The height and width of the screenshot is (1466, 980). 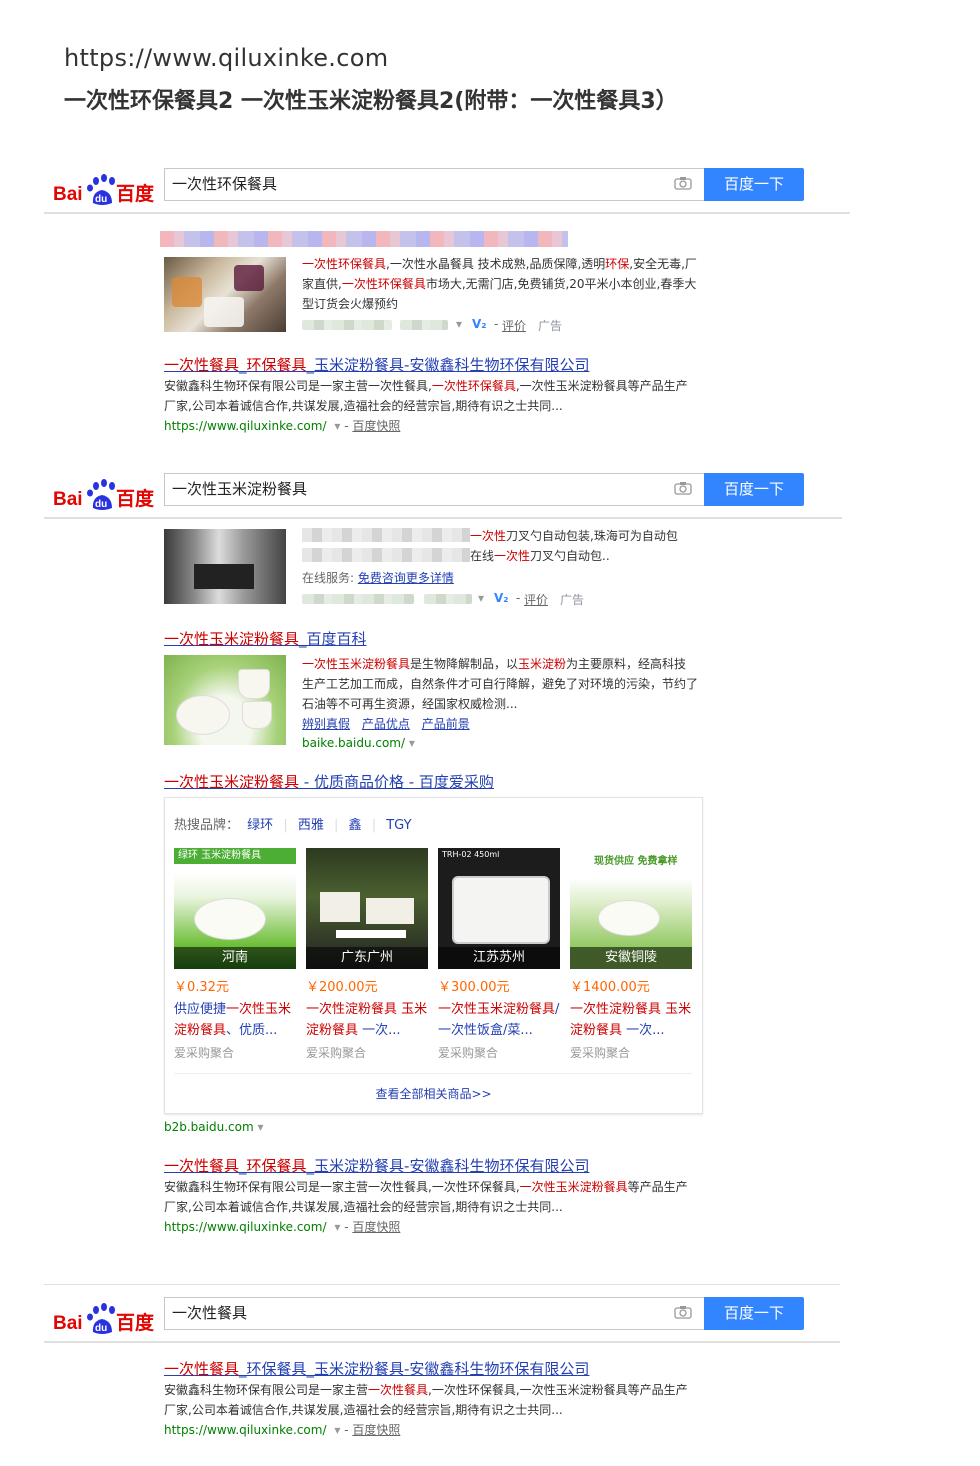 What do you see at coordinates (550, 326) in the screenshot?
I see `ad-label: 广告` at bounding box center [550, 326].